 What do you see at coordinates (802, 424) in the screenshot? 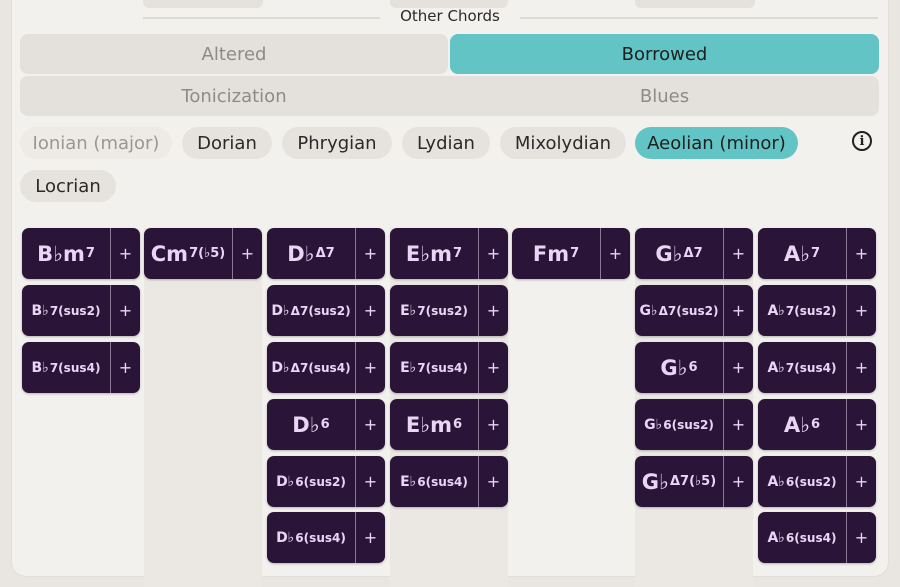
I see `chord-name: A♭ 6` at bounding box center [802, 424].